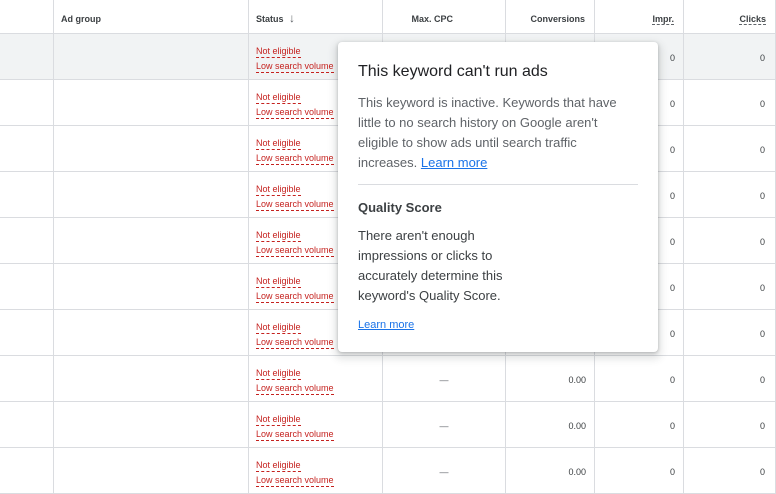 This screenshot has width=776, height=494. What do you see at coordinates (292, 18) in the screenshot?
I see `sort-descending-icon: ↓` at bounding box center [292, 18].